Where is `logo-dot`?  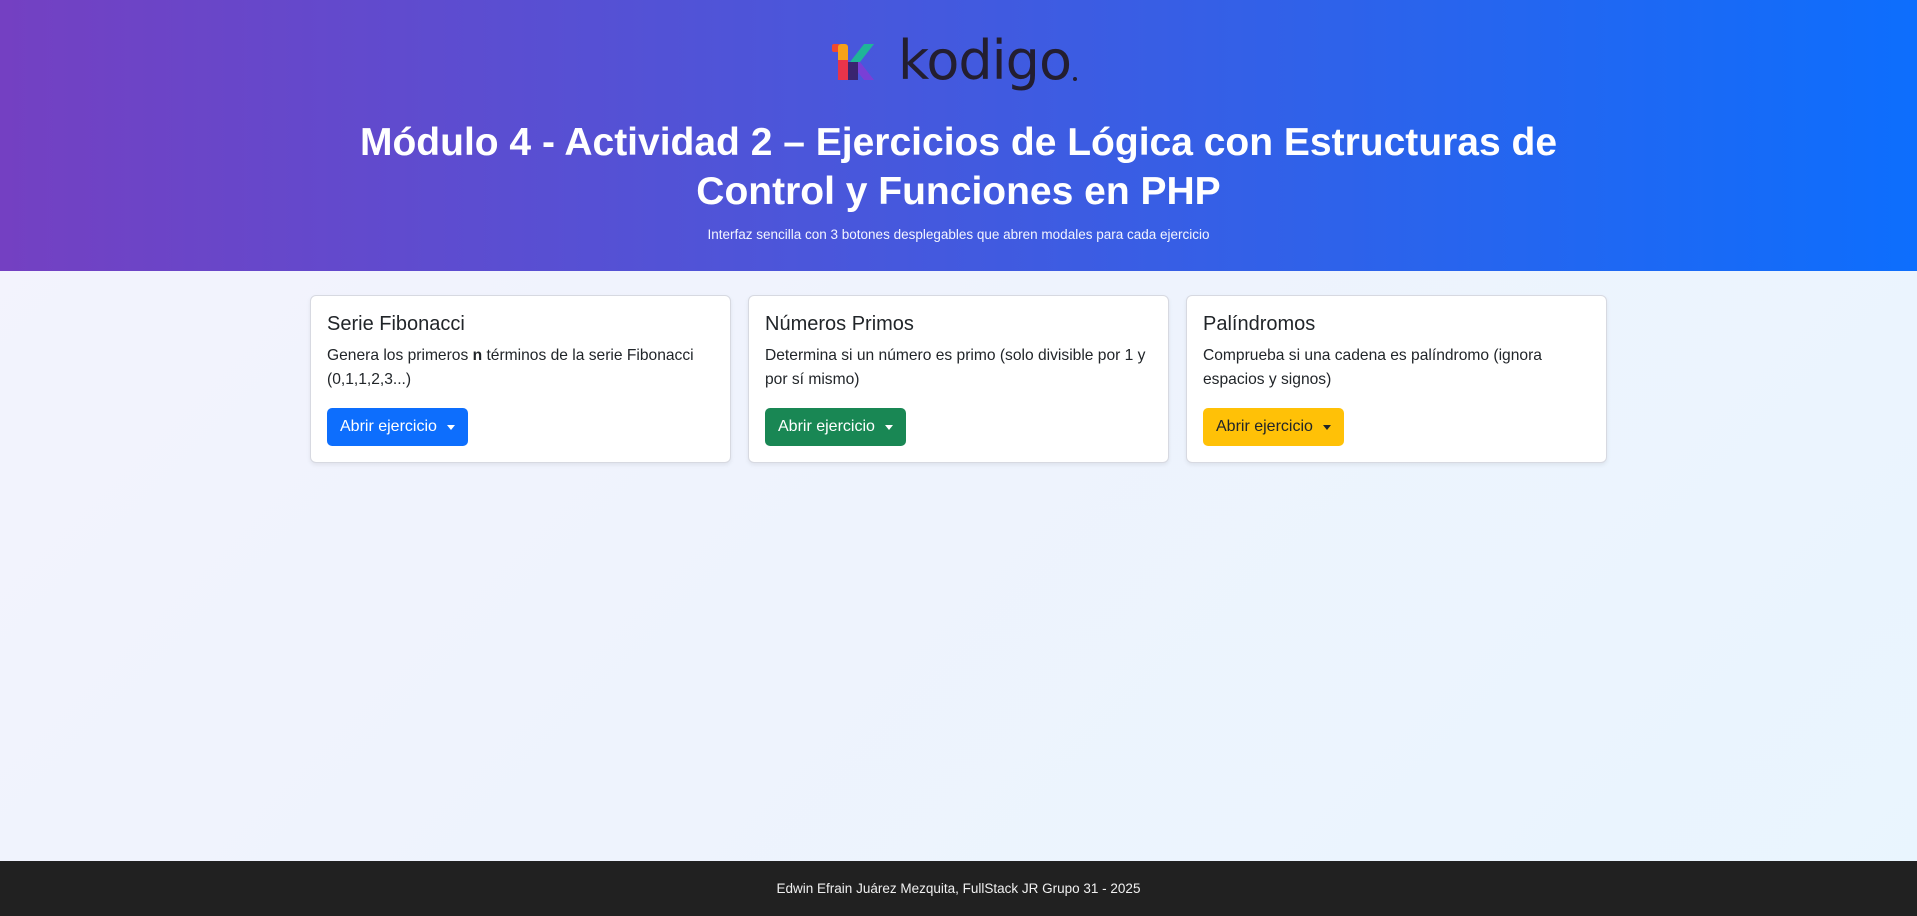
logo-dot is located at coordinates (1074, 79).